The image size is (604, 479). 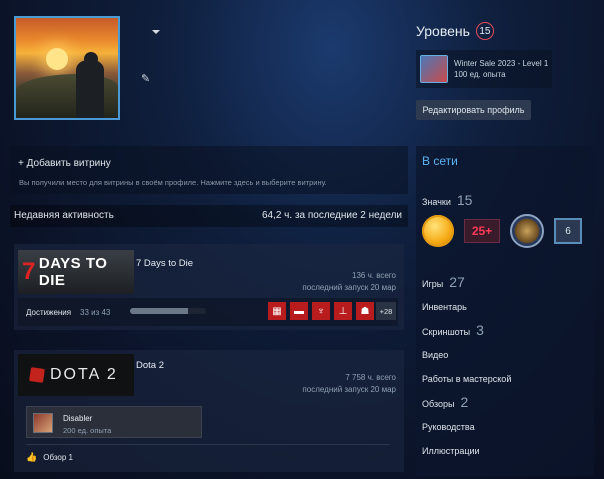 What do you see at coordinates (147, 78) in the screenshot?
I see `edit-pencil-icon: ✎` at bounding box center [147, 78].